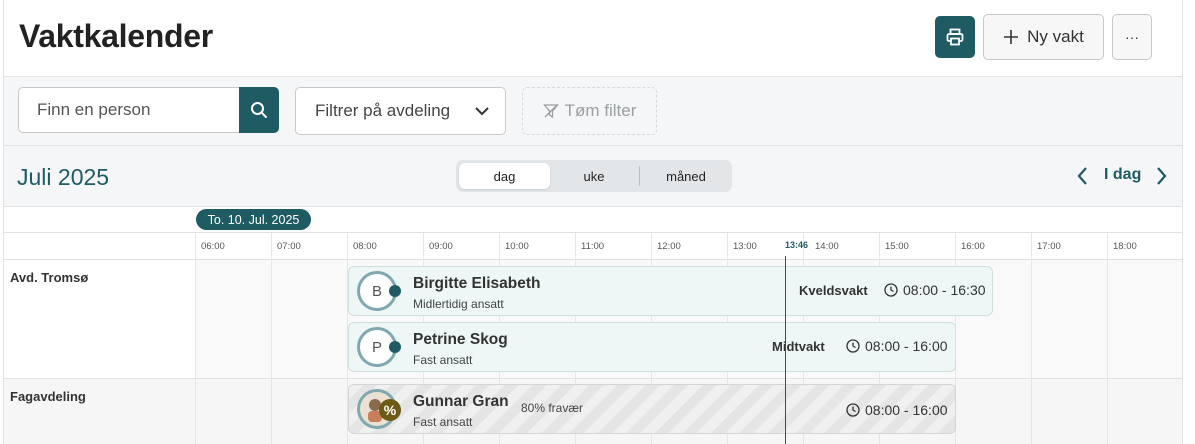 This screenshot has height=444, width=1195. What do you see at coordinates (49, 277) in the screenshot?
I see `department-name: Avd. Tromsø` at bounding box center [49, 277].